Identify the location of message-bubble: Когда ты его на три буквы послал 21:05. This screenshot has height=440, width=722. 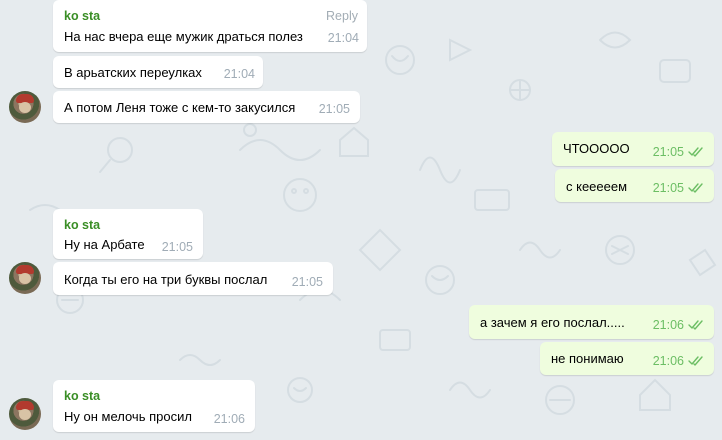
(193, 278).